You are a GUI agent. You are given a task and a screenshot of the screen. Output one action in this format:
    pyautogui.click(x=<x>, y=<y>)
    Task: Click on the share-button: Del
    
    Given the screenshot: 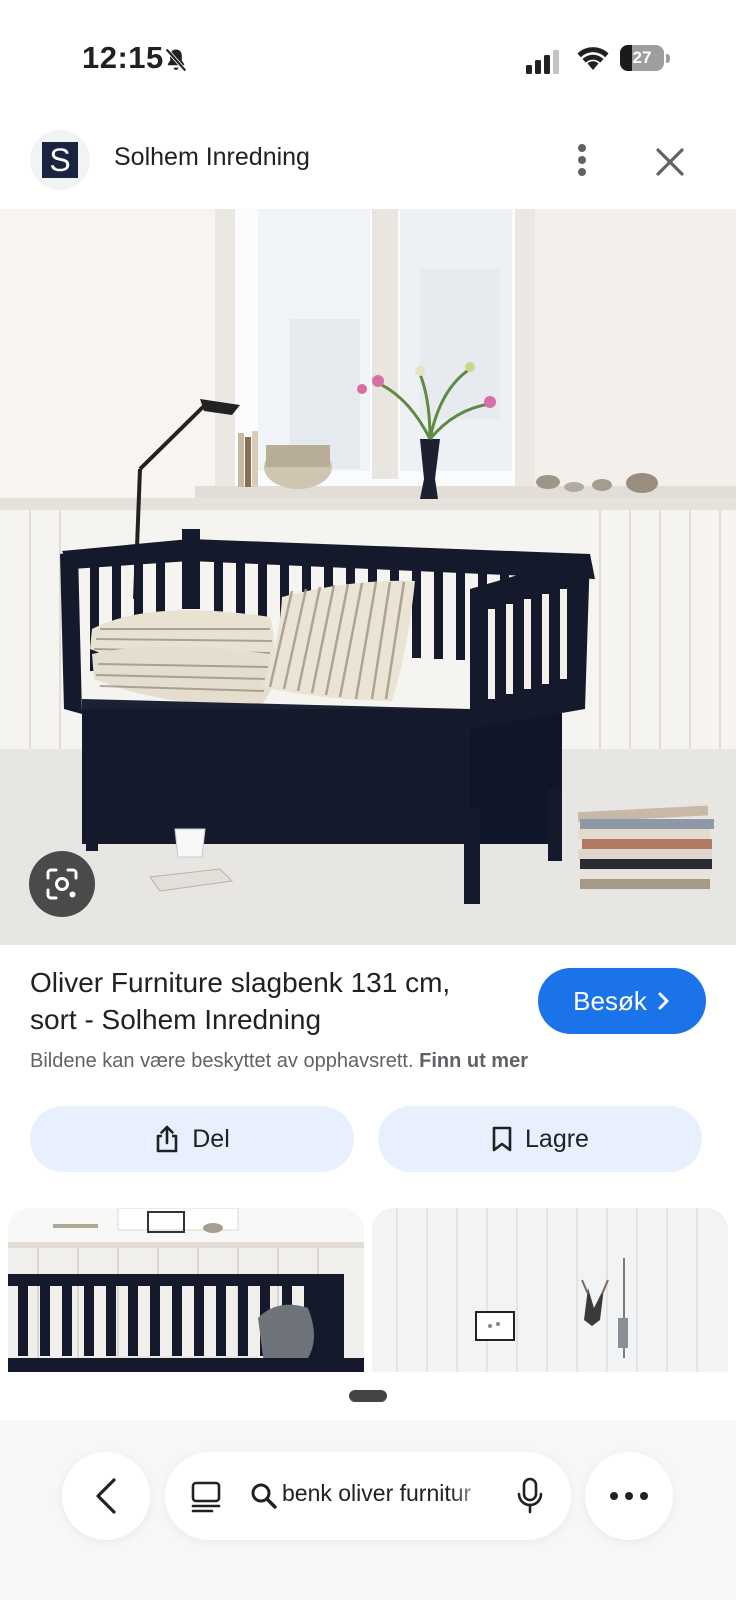 What is the action you would take?
    pyautogui.click(x=192, y=1139)
    